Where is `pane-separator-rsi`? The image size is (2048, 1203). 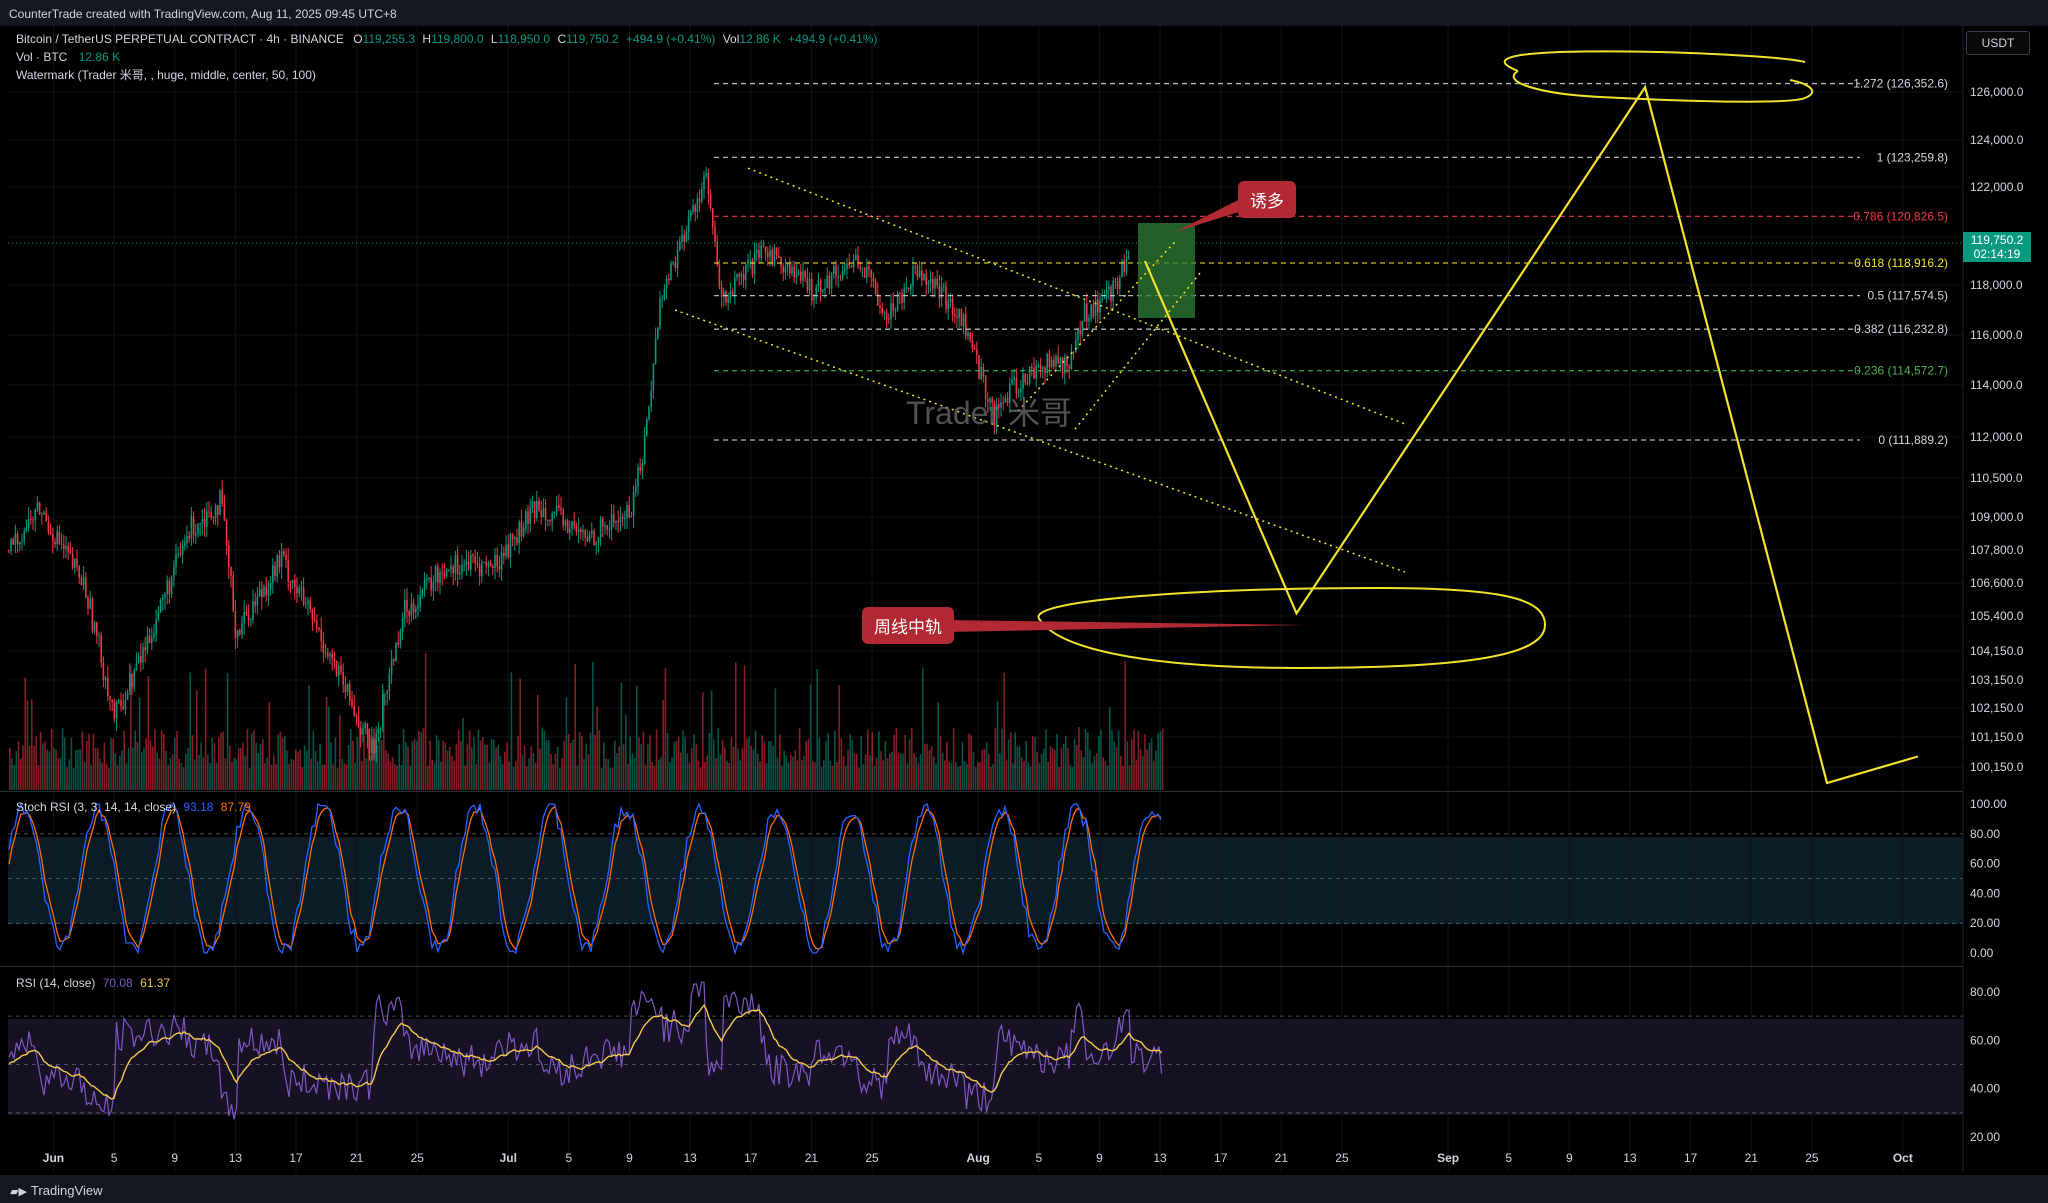 pane-separator-rsi is located at coordinates (981, 966).